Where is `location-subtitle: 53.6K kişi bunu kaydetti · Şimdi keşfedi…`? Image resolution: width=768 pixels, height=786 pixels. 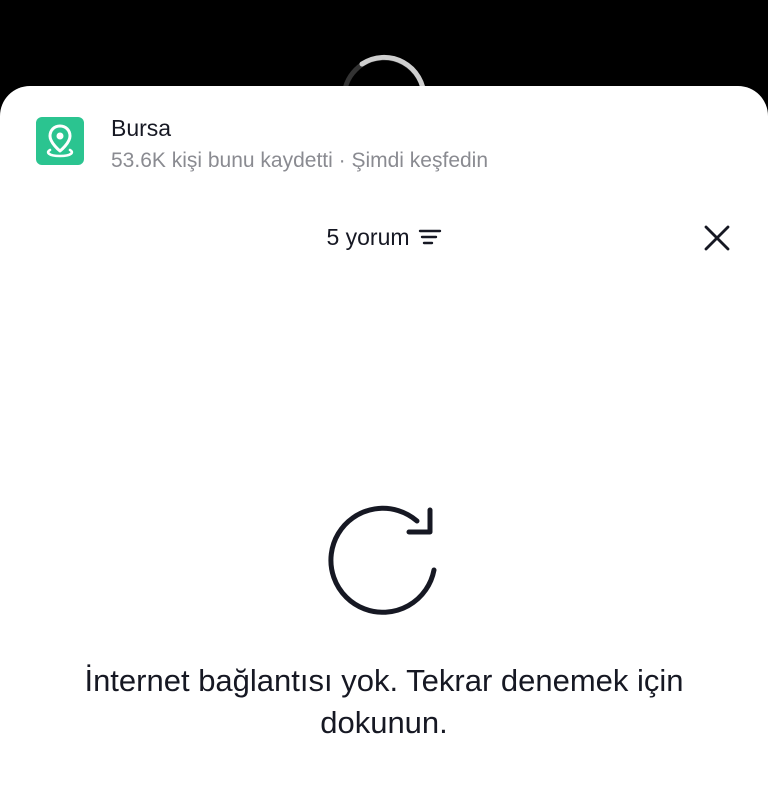 location-subtitle: 53.6K kişi bunu kaydetti · Şimdi keşfedi… is located at coordinates (299, 161).